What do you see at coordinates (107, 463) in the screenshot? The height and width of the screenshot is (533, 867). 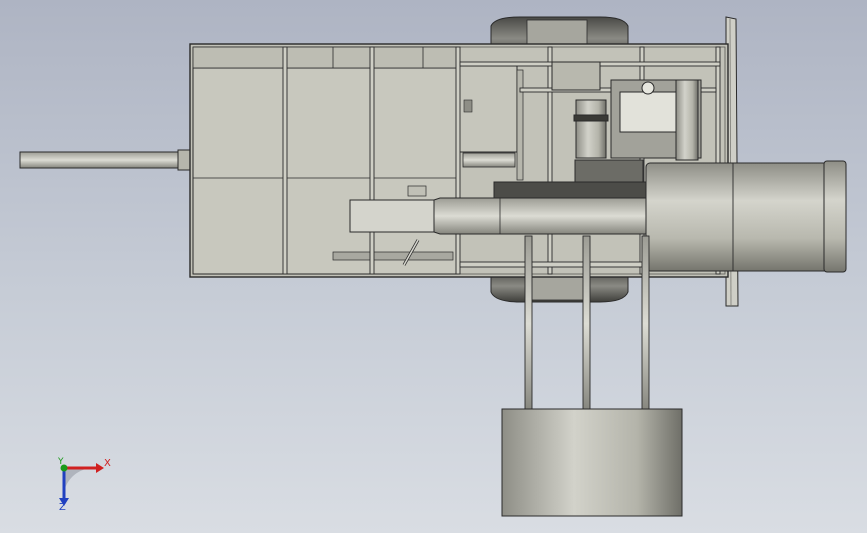 I see `triad-x-label: X` at bounding box center [107, 463].